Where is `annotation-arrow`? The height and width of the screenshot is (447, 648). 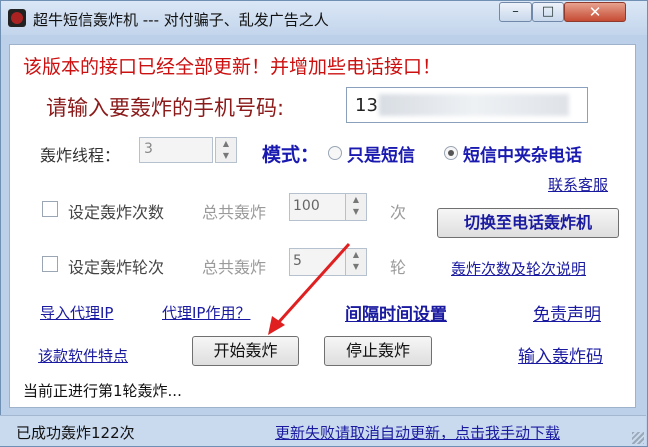
annotation-arrow is located at coordinates (309, 288).